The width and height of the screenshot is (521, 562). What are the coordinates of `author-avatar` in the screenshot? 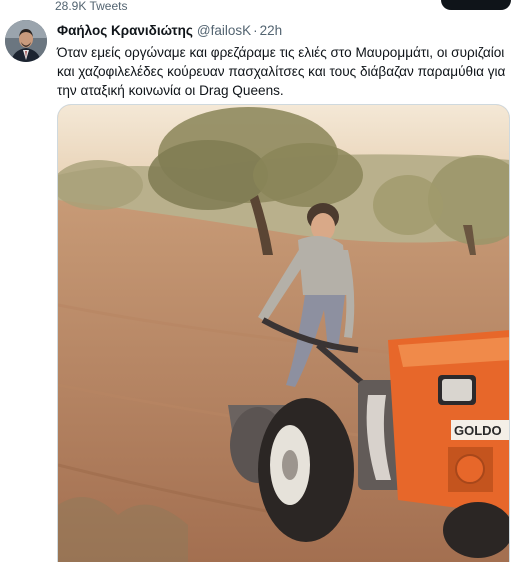 It's located at (26, 41).